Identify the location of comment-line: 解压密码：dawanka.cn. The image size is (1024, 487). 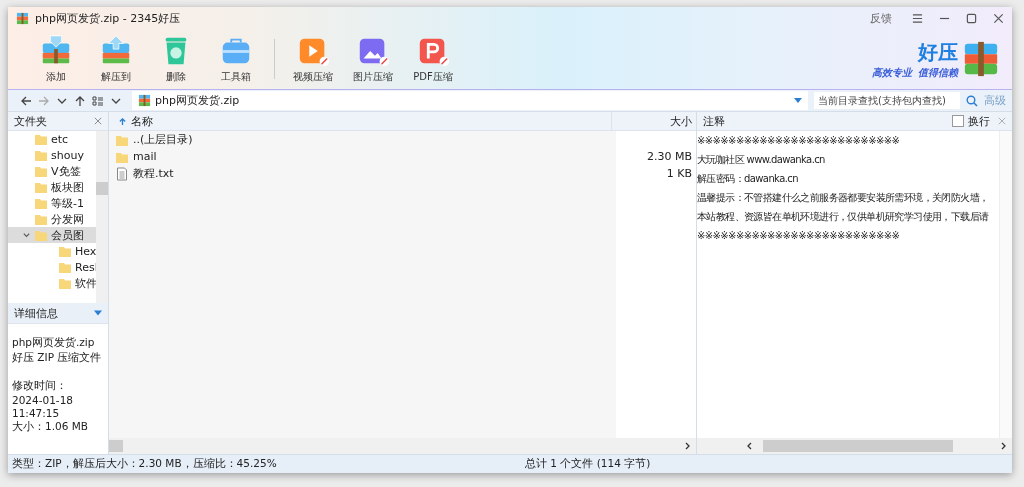
(748, 179).